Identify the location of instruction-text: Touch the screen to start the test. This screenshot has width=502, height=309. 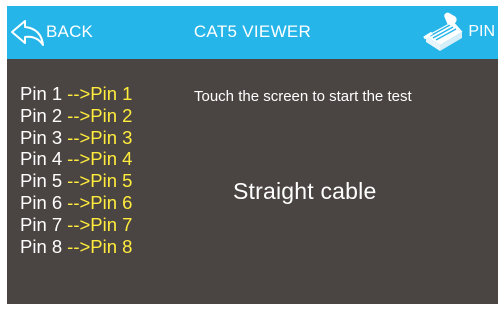
(303, 96).